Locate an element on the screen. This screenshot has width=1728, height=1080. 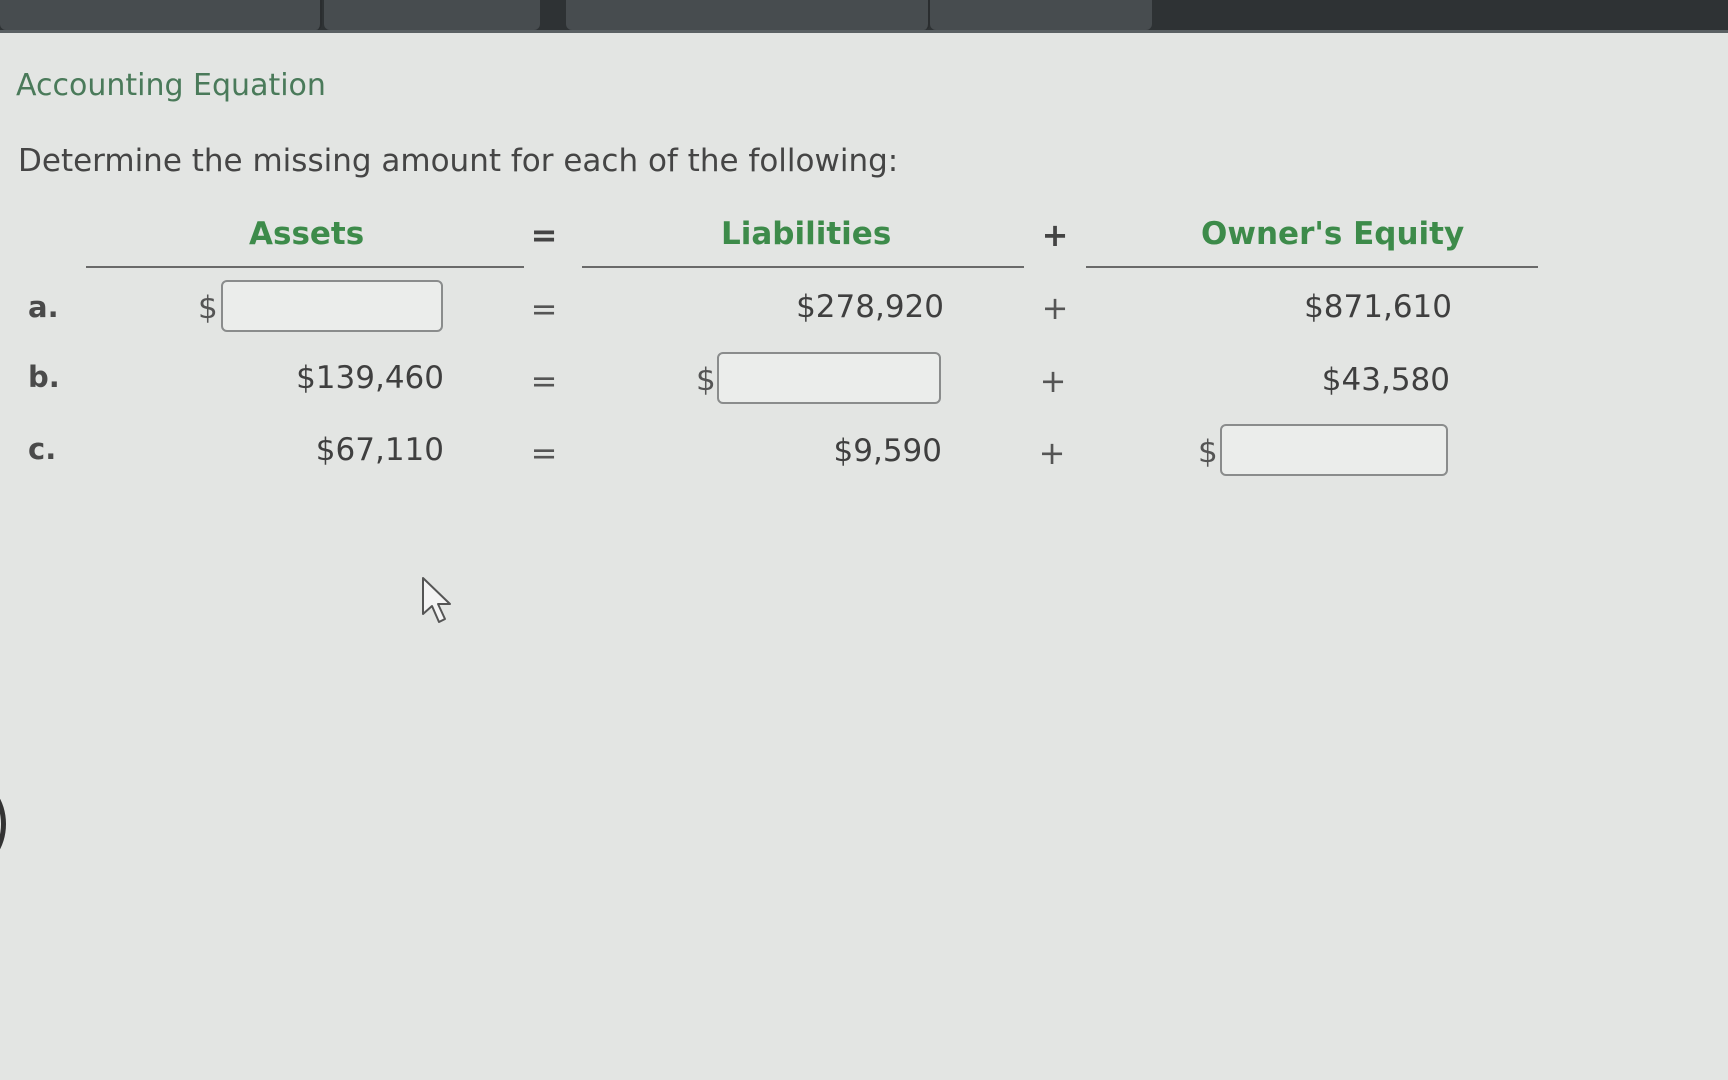
liabilities-value-a: $278,920 is located at coordinates (870, 307).